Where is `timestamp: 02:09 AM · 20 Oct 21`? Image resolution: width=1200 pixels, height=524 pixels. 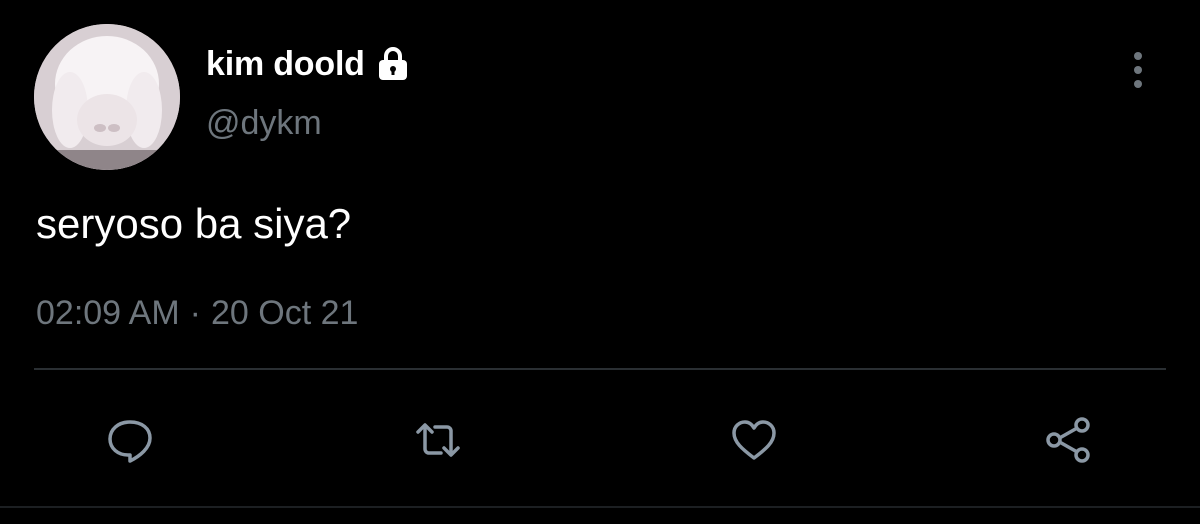 timestamp: 02:09 AM · 20 Oct 21 is located at coordinates (197, 313).